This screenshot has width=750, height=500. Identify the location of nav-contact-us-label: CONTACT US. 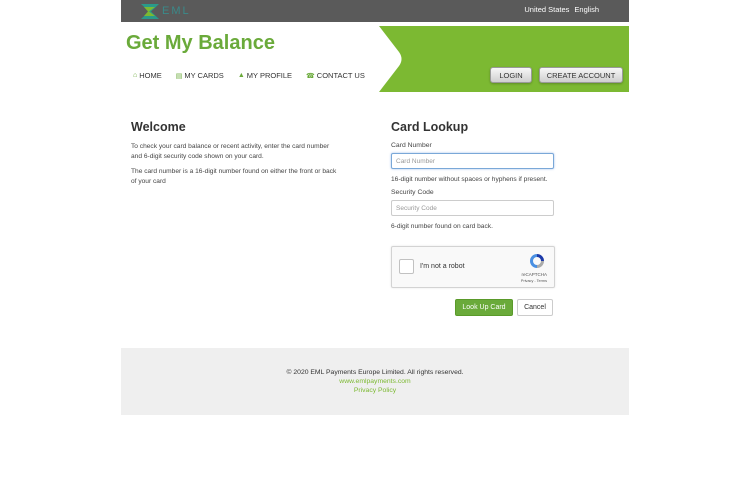
(340, 75).